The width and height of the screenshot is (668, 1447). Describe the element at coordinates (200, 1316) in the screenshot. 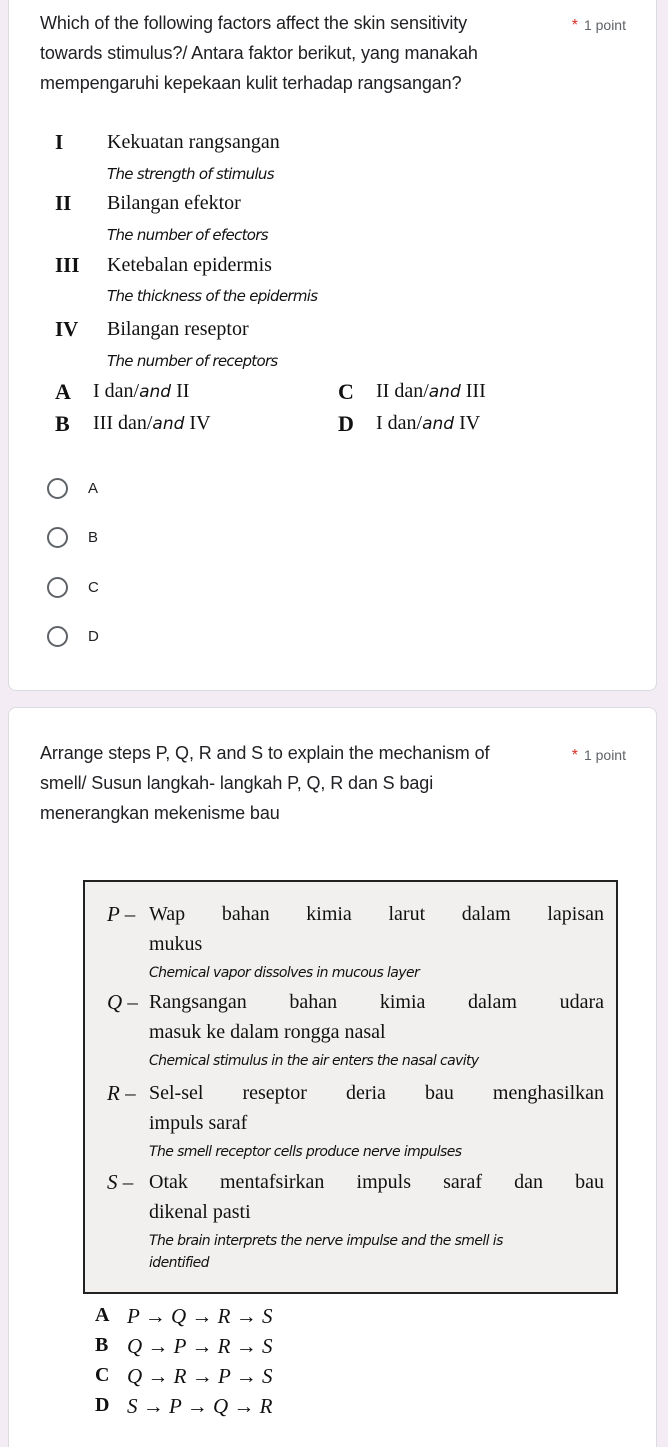

I see `option-sequence: P → Q → R → S` at that location.